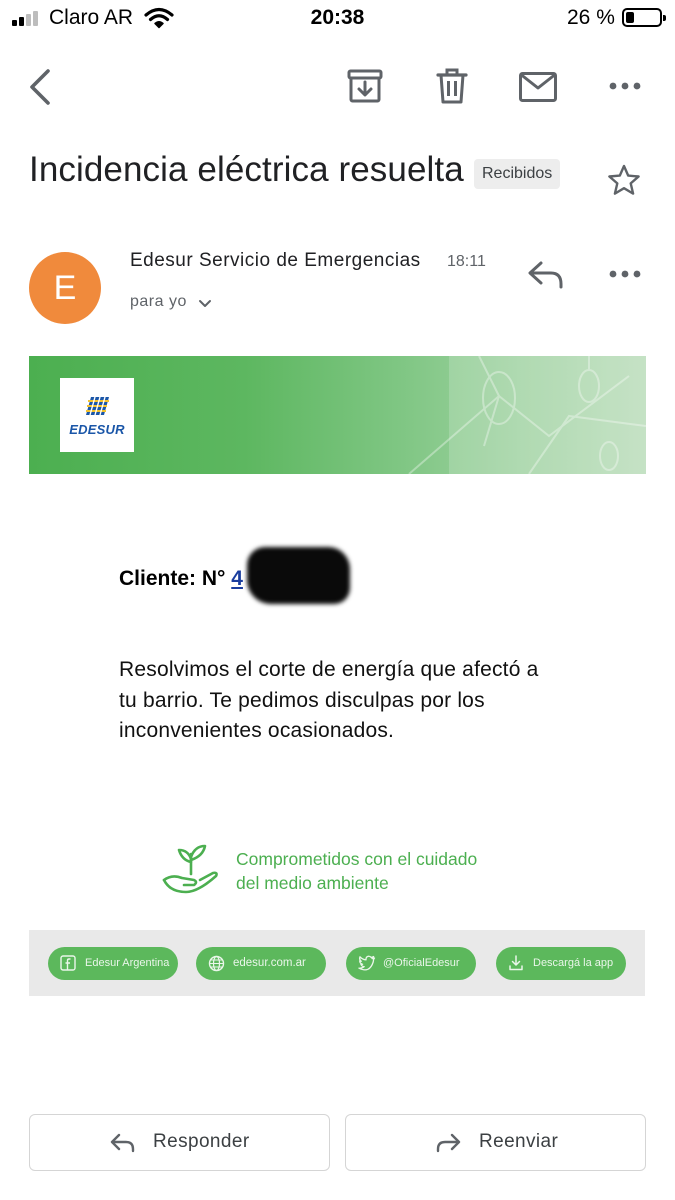 This screenshot has height=1200, width=675. I want to click on reply-arrow-icon, so click(122, 1143).